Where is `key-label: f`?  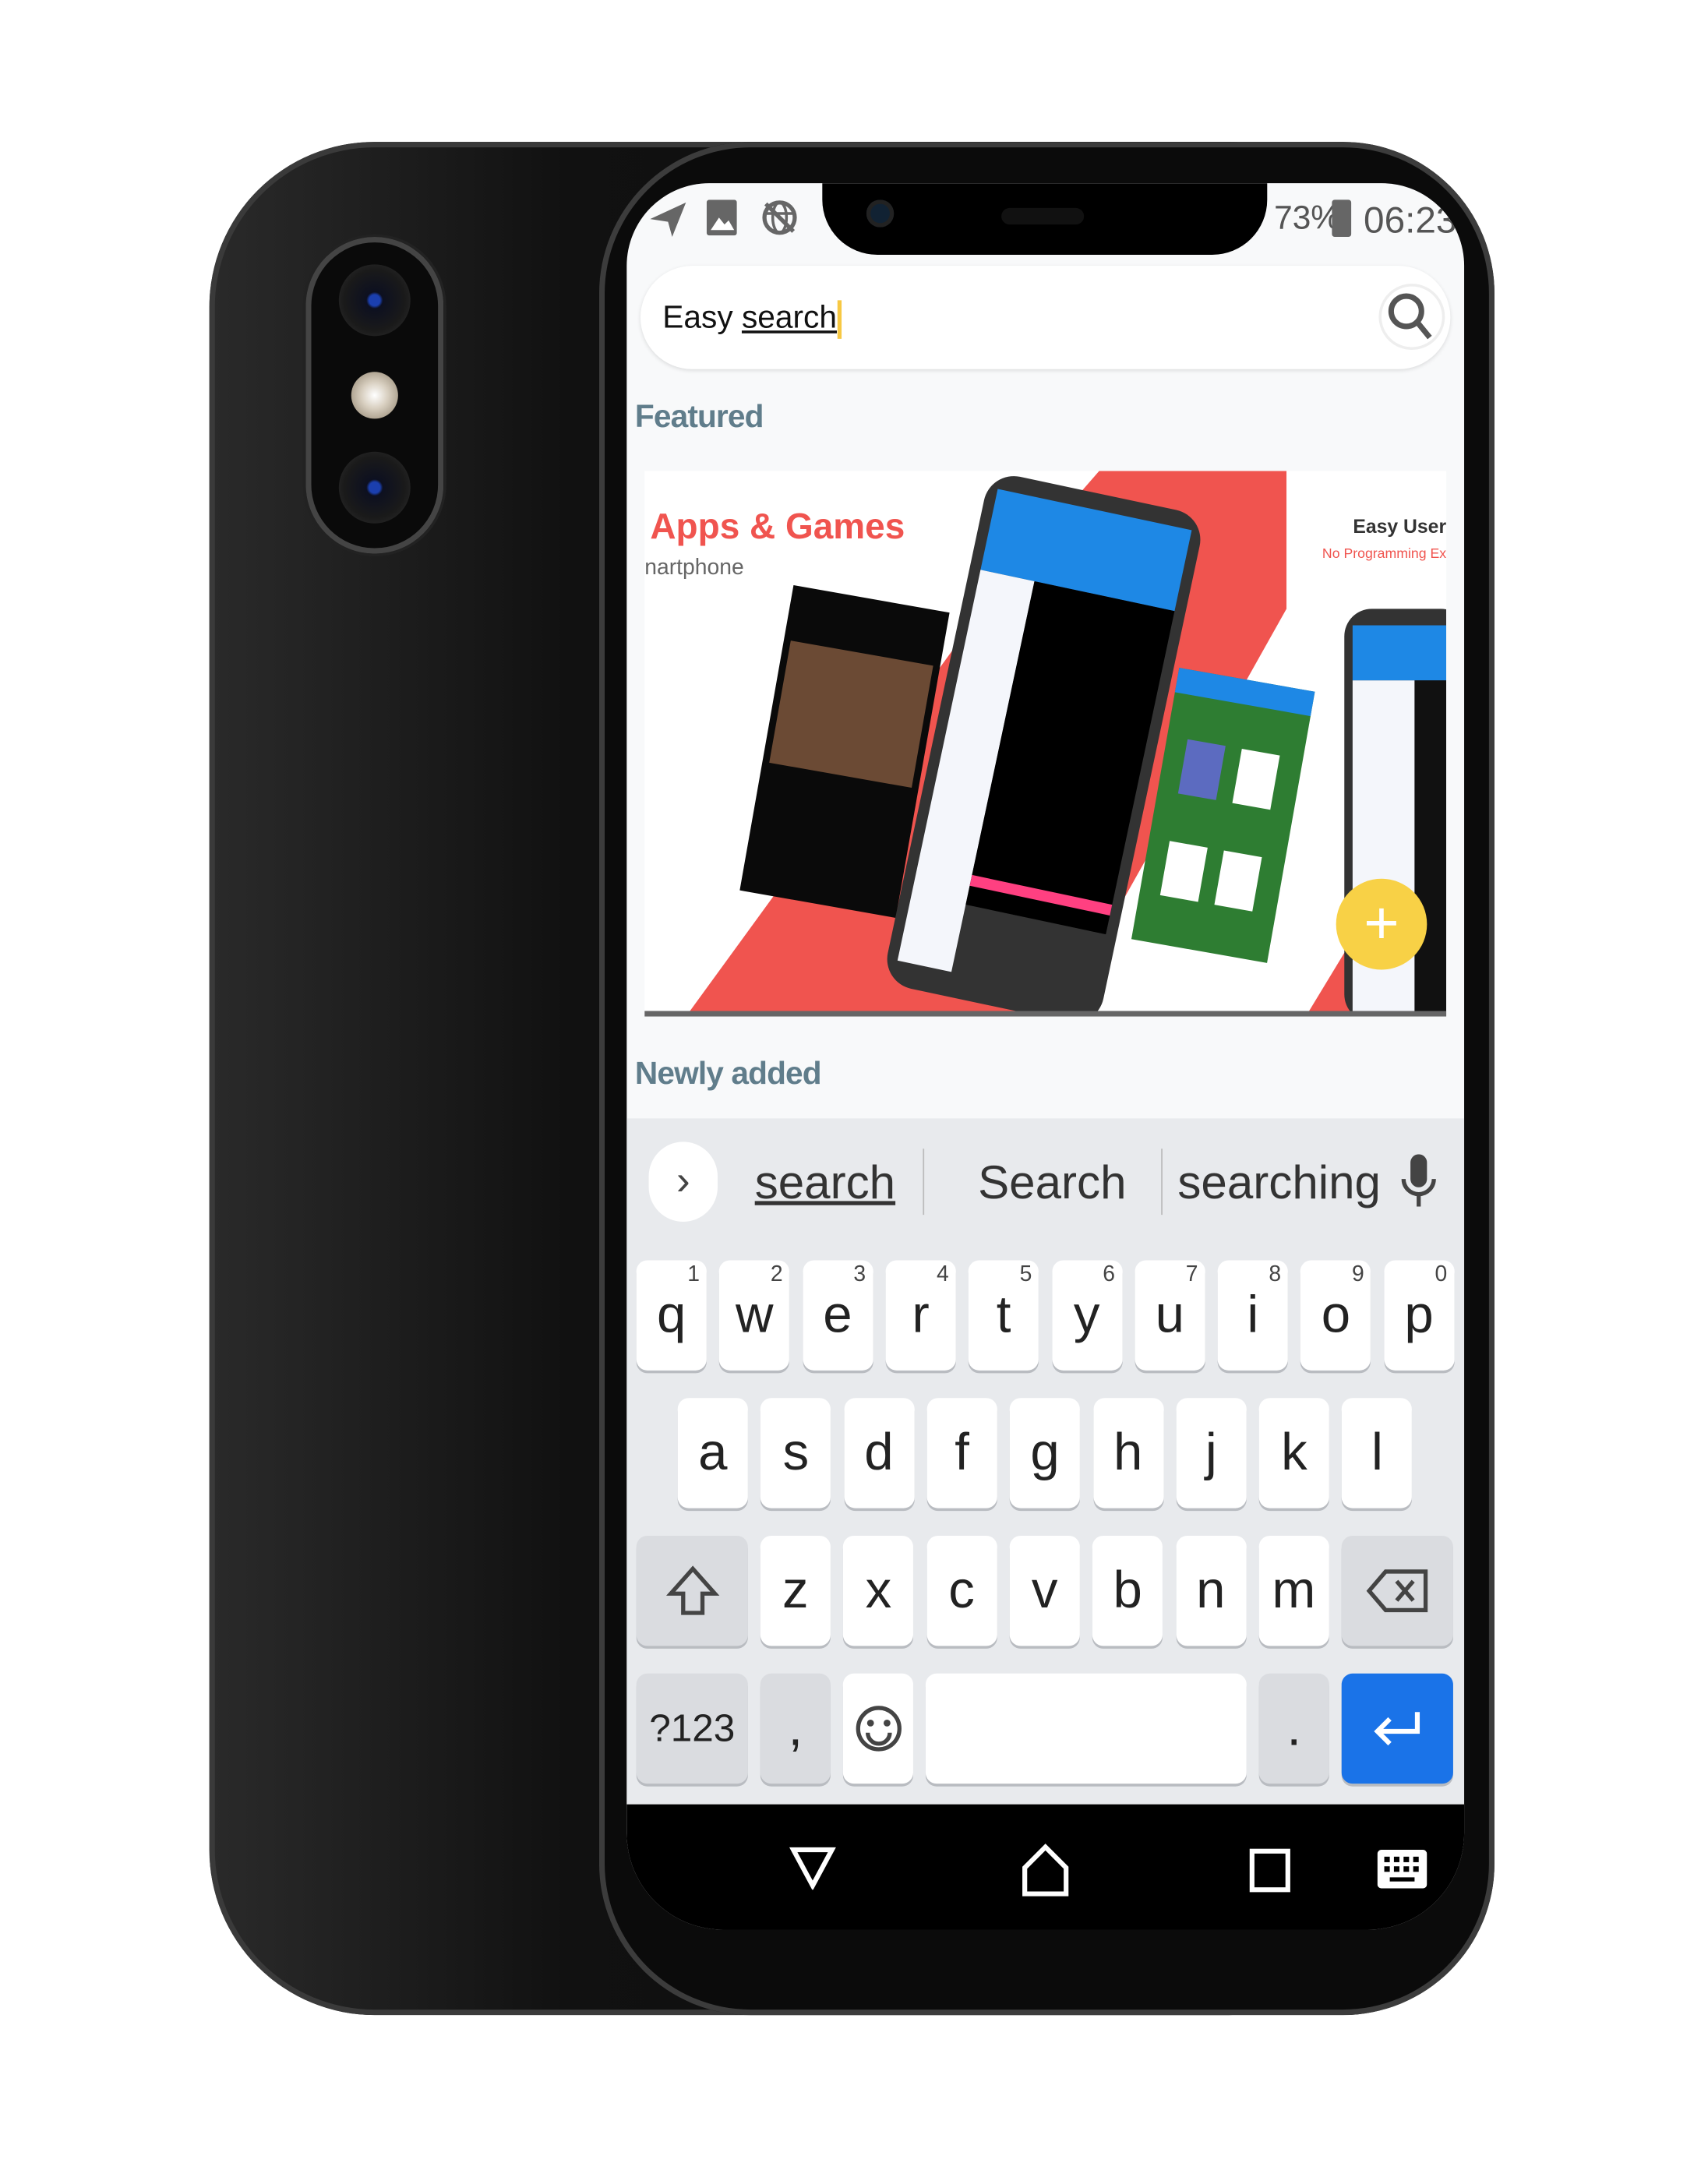 key-label: f is located at coordinates (962, 1452).